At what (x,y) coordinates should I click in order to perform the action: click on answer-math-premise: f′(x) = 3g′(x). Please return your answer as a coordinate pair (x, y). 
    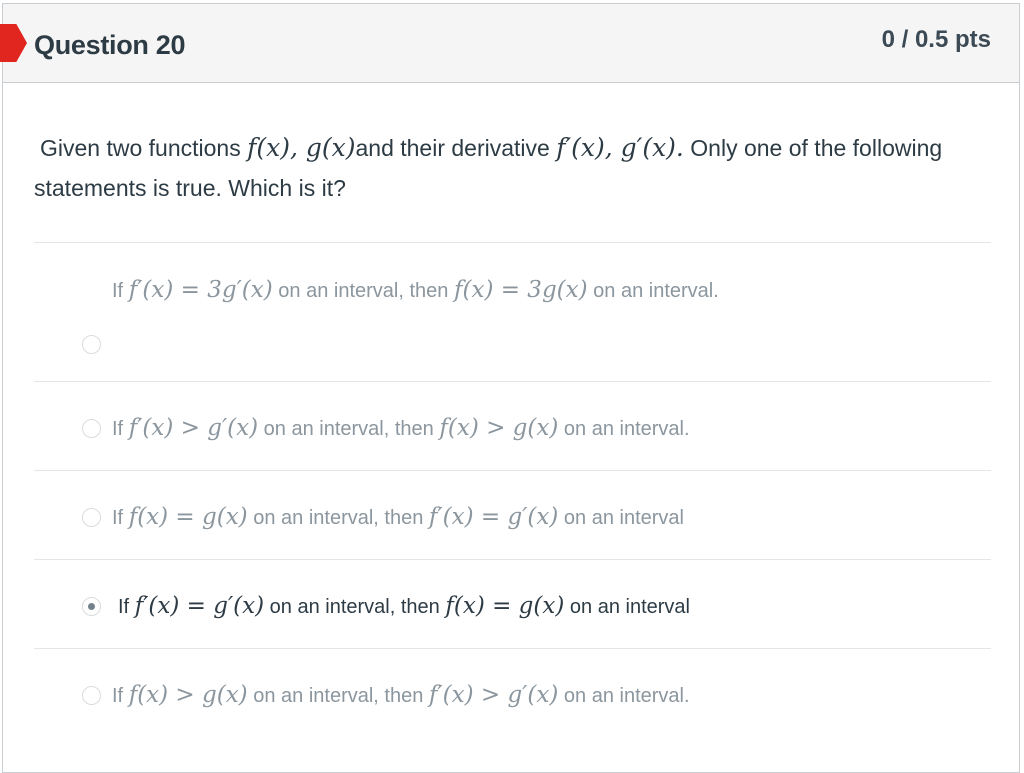
    Looking at the image, I should click on (200, 290).